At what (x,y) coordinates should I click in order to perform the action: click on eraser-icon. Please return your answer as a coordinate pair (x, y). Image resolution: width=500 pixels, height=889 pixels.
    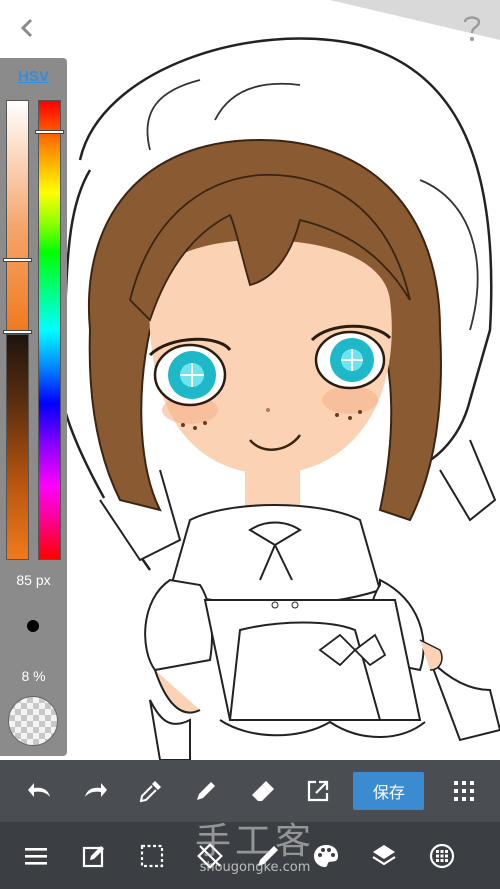
    Looking at the image, I should click on (262, 791).